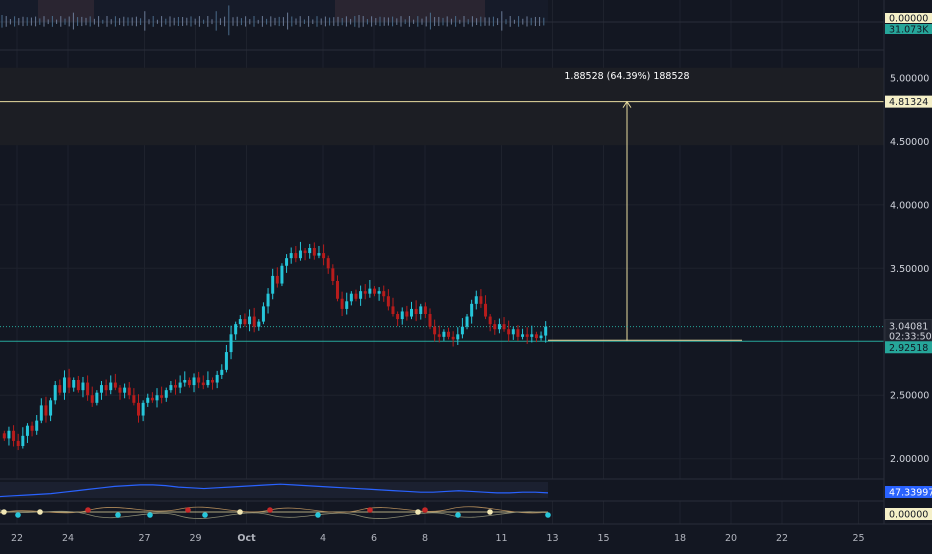  What do you see at coordinates (909, 142) in the screenshot?
I see `price-tick-label: 4.50000` at bounding box center [909, 142].